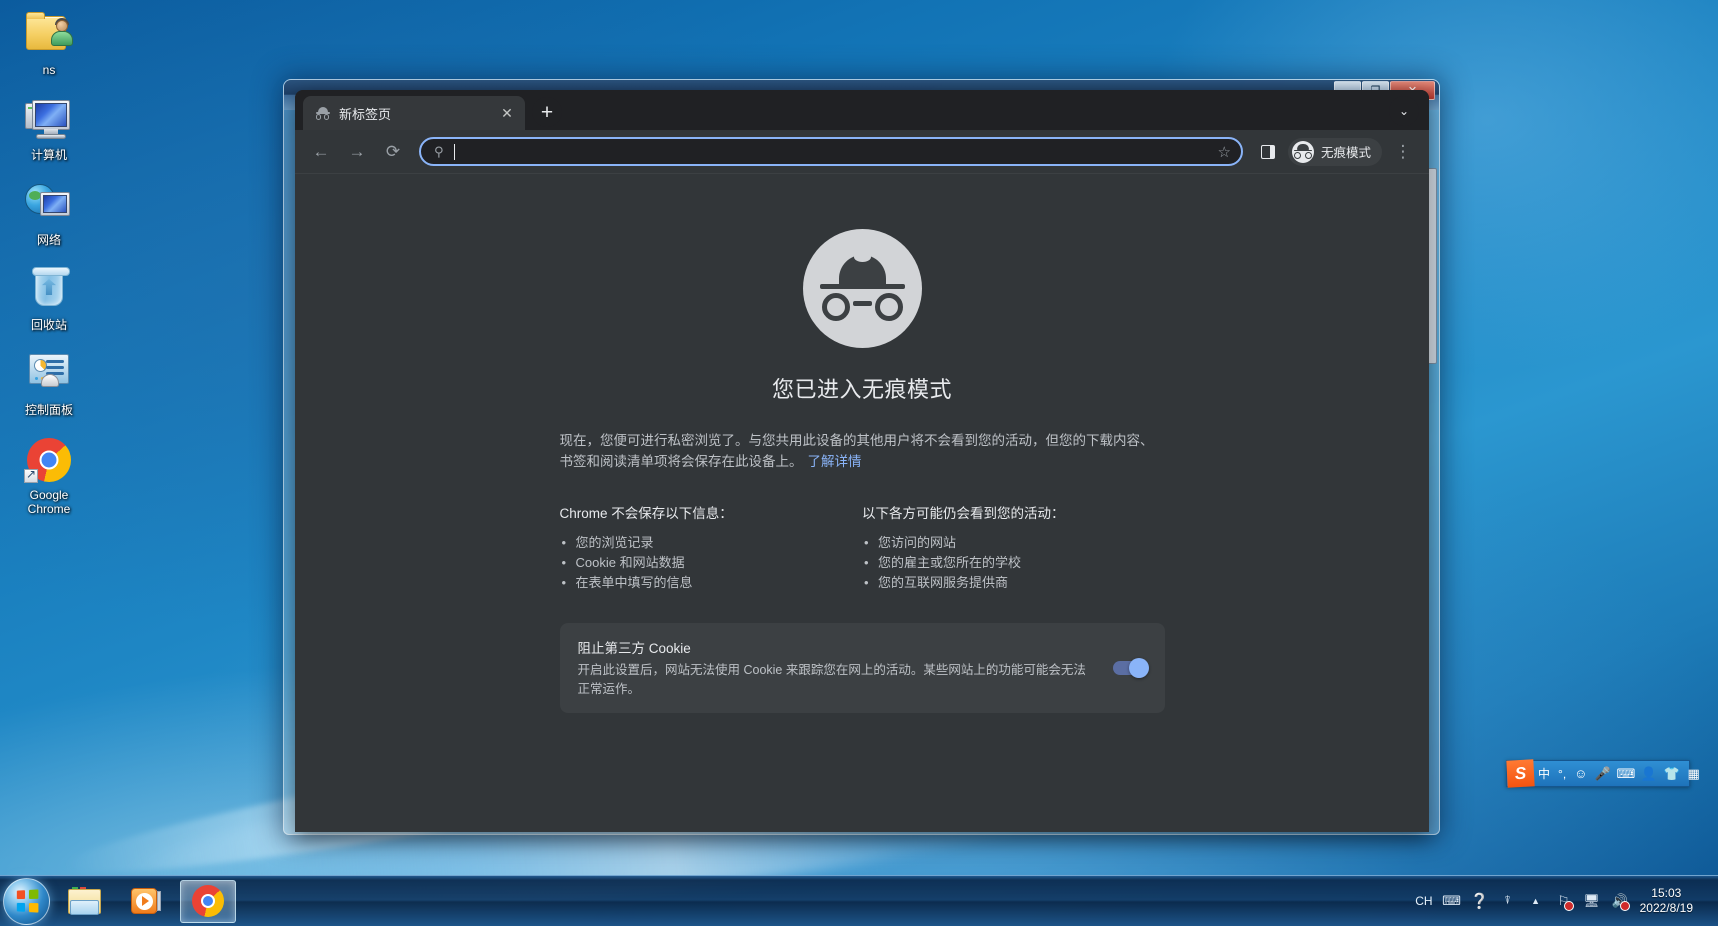 The image size is (1718, 926). I want to click on toolbox-icon: ▦, so click(1693, 773).